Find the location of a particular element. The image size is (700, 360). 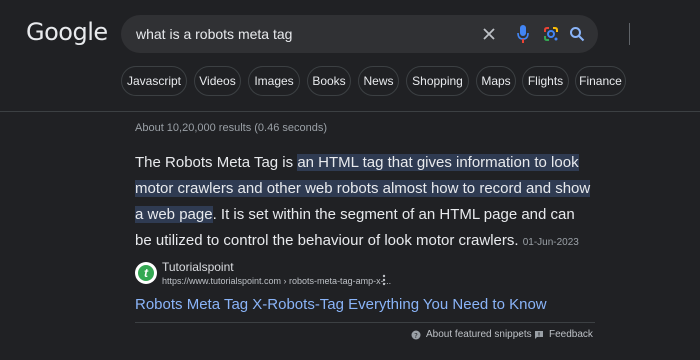

chip-news: News is located at coordinates (378, 81).